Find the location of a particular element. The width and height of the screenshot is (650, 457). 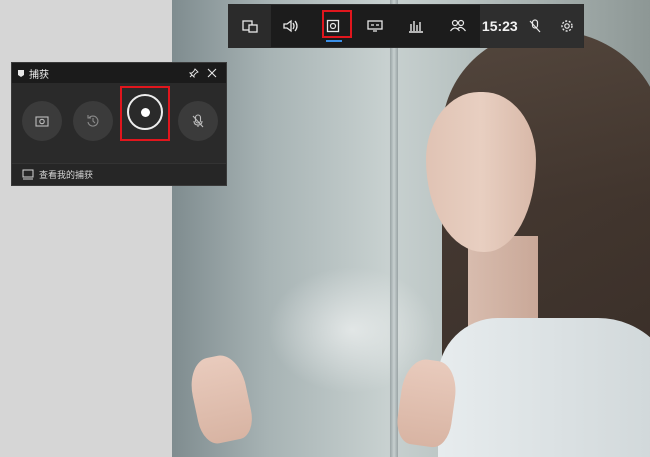

speaker-icon is located at coordinates (291, 26).